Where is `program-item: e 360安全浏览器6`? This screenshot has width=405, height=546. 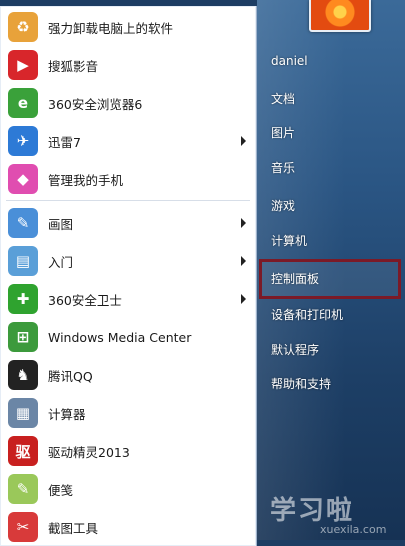
program-item: e 360安全浏览器6 is located at coordinates (128, 103).